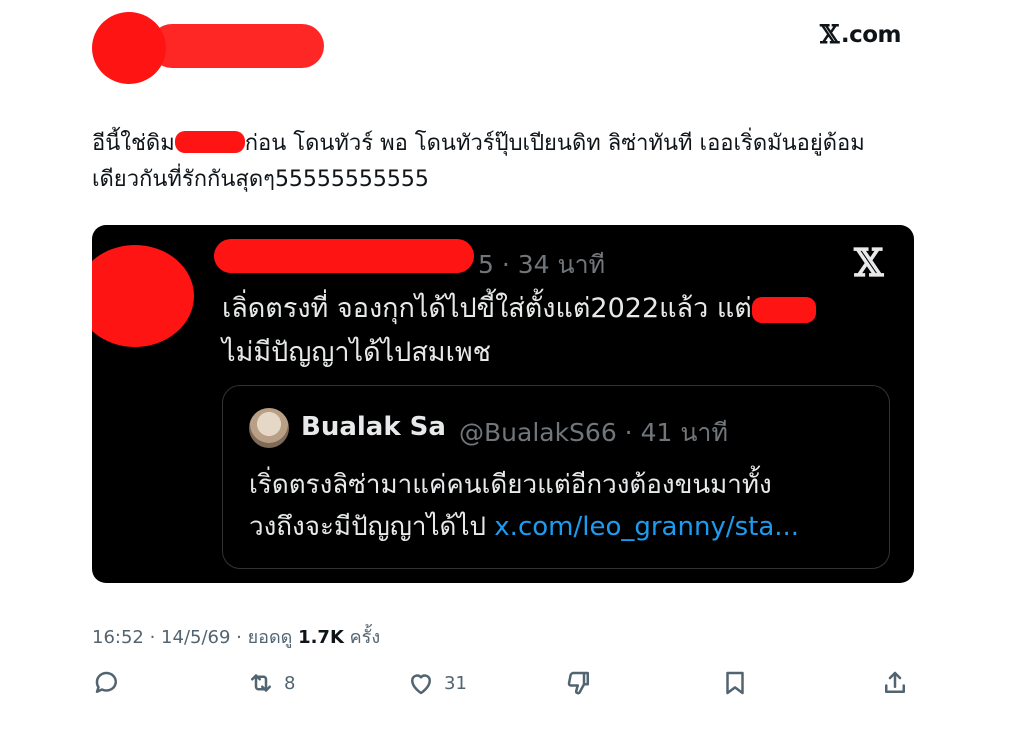  What do you see at coordinates (436, 683) in the screenshot?
I see `like-button: 31` at bounding box center [436, 683].